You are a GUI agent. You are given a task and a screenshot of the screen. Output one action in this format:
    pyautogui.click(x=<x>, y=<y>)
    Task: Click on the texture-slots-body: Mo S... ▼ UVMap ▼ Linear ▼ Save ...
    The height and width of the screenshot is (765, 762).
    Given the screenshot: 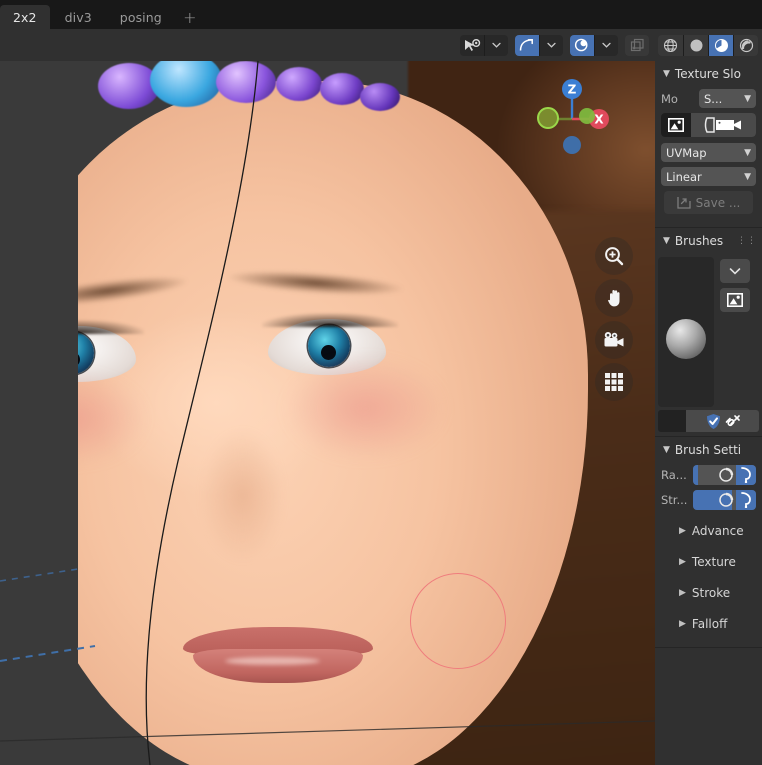 What is the action you would take?
    pyautogui.click(x=708, y=157)
    